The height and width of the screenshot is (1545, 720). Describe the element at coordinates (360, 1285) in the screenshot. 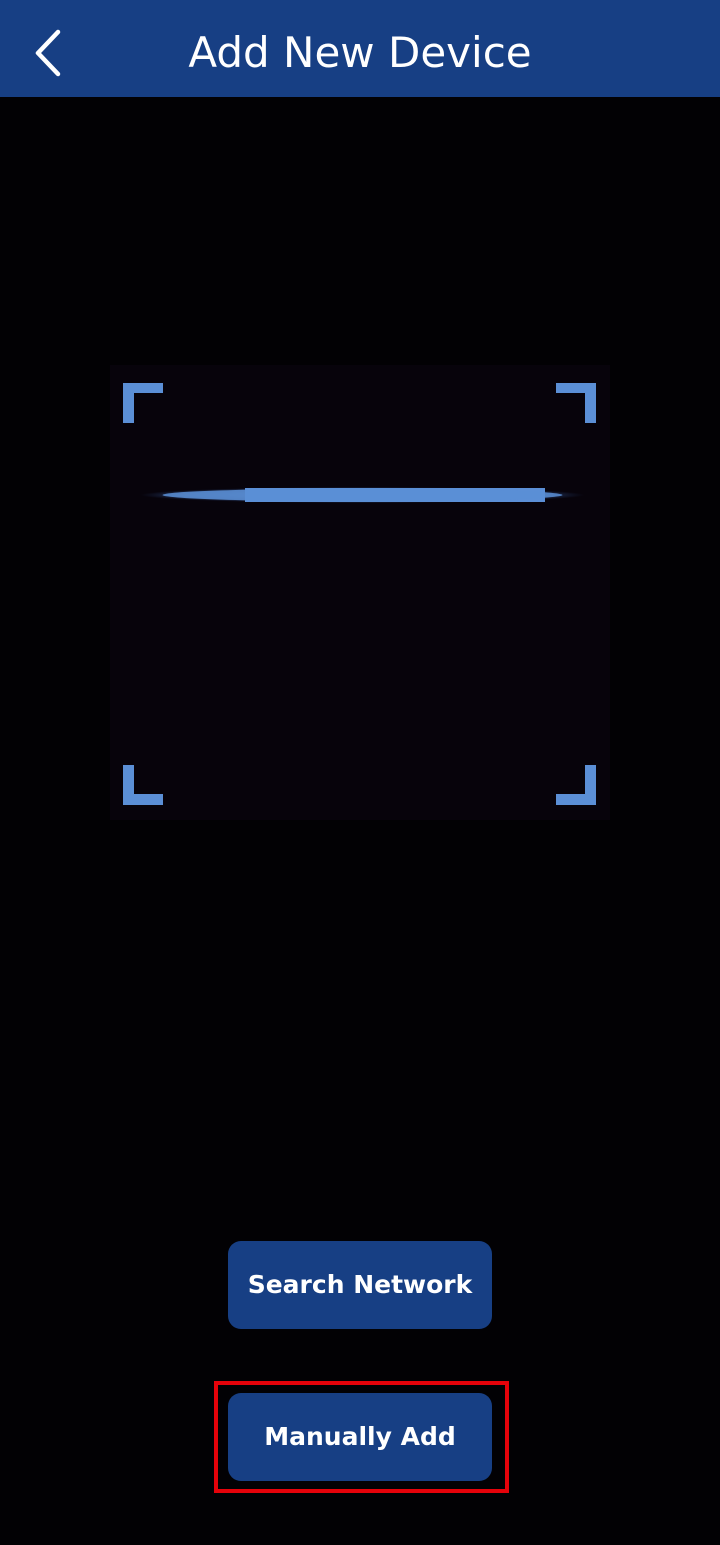

I see `search-network-button: Search Network` at that location.